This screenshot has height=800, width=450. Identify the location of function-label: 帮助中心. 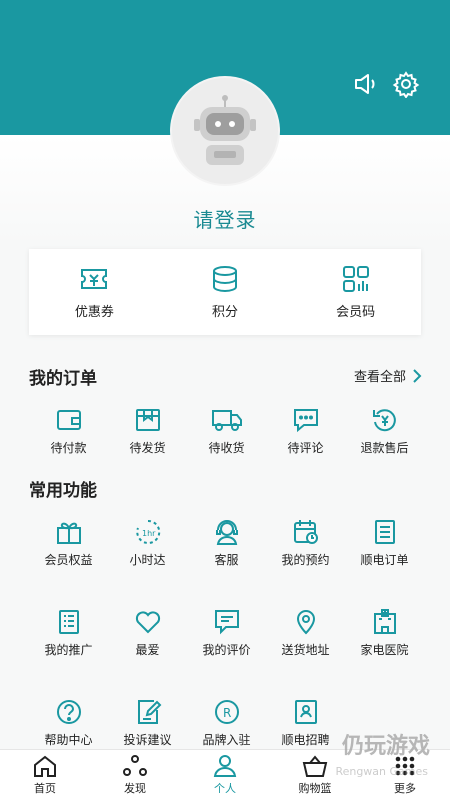
(68, 740).